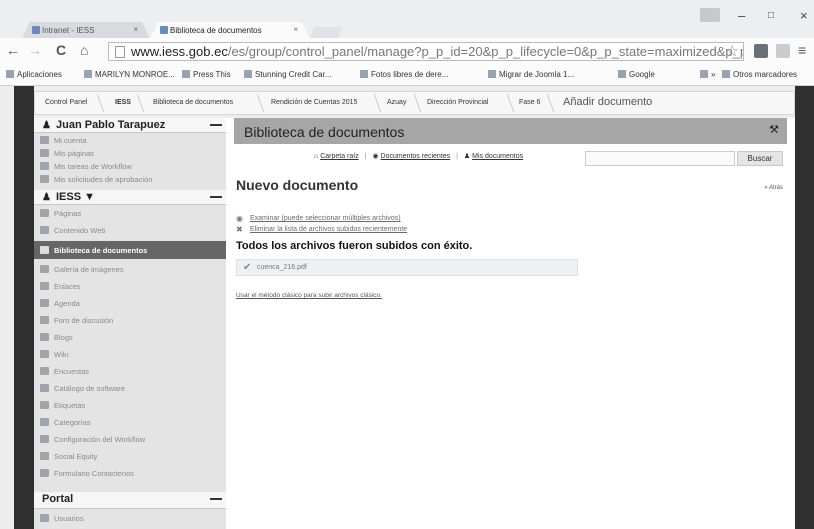  What do you see at coordinates (130, 354) in the screenshot?
I see `sidebar-item-wiki: Wiki` at bounding box center [130, 354].